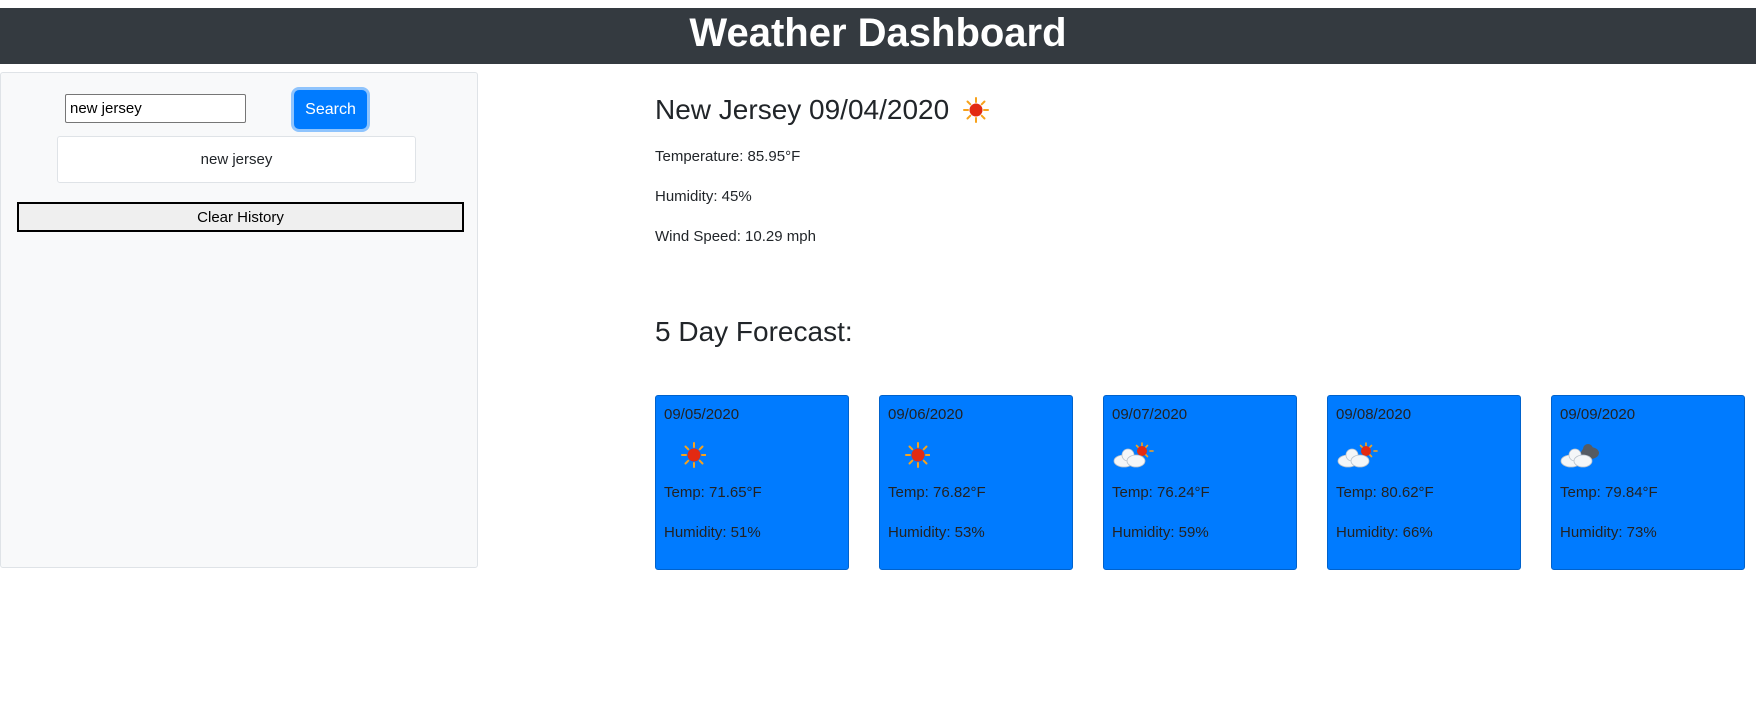 This screenshot has width=1756, height=723. What do you see at coordinates (1385, 492) in the screenshot?
I see `forecast-temp: Temp: 80.62°F` at bounding box center [1385, 492].